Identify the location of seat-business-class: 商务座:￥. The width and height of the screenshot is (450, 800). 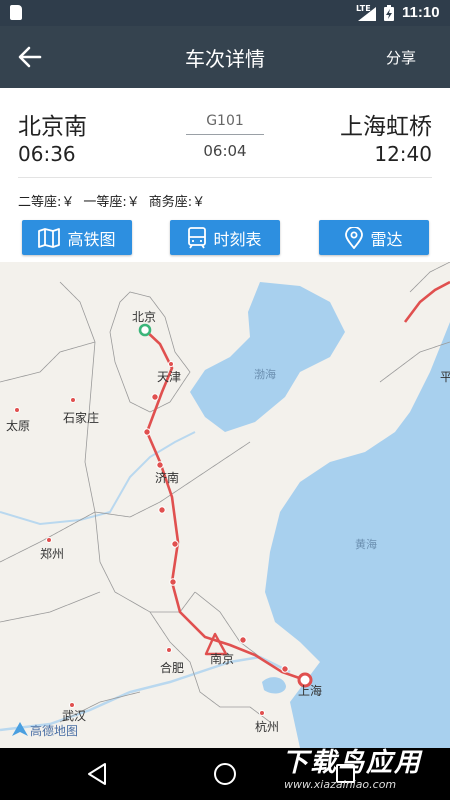
(177, 202).